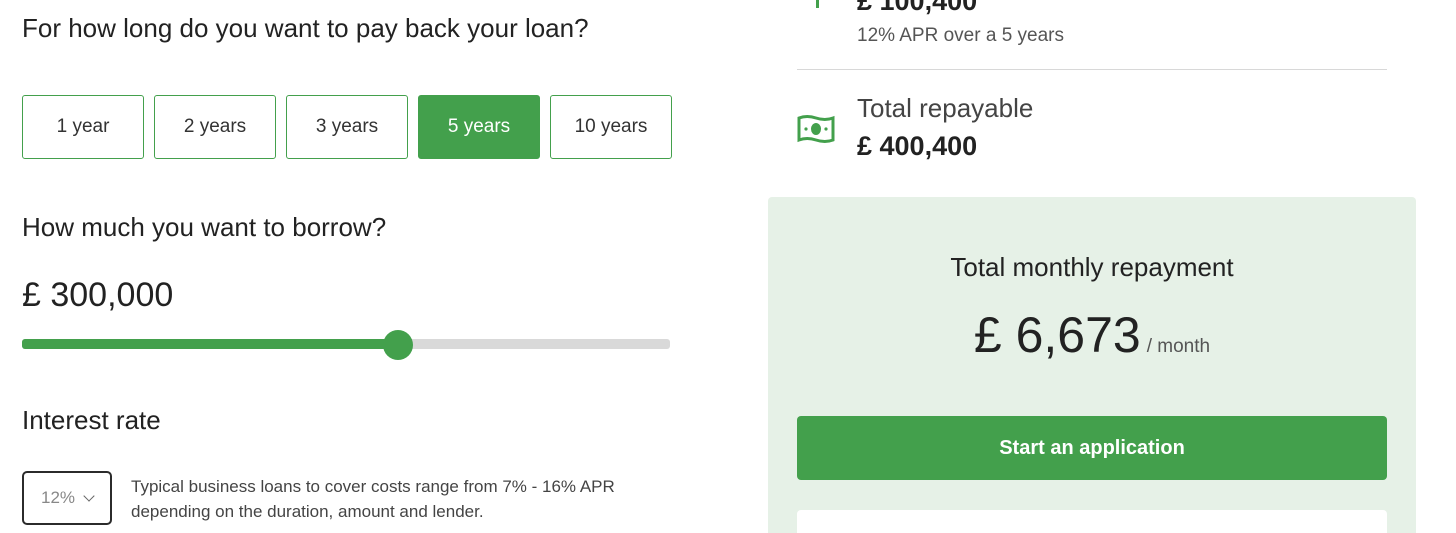 Image resolution: width=1456 pixels, height=533 pixels. Describe the element at coordinates (89, 495) in the screenshot. I see `chevron-down-icon` at that location.